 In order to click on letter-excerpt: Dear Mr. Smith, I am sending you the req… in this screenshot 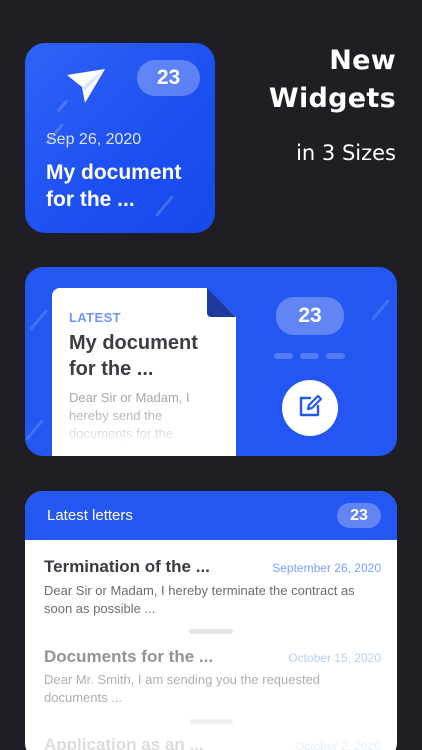, I will do `click(182, 688)`.